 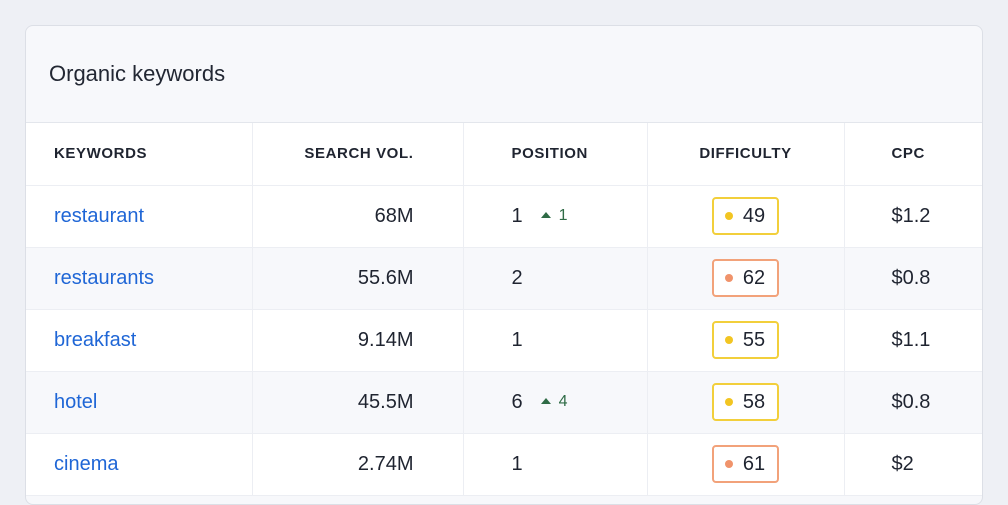 I want to click on position-cell: 64, so click(x=555, y=402).